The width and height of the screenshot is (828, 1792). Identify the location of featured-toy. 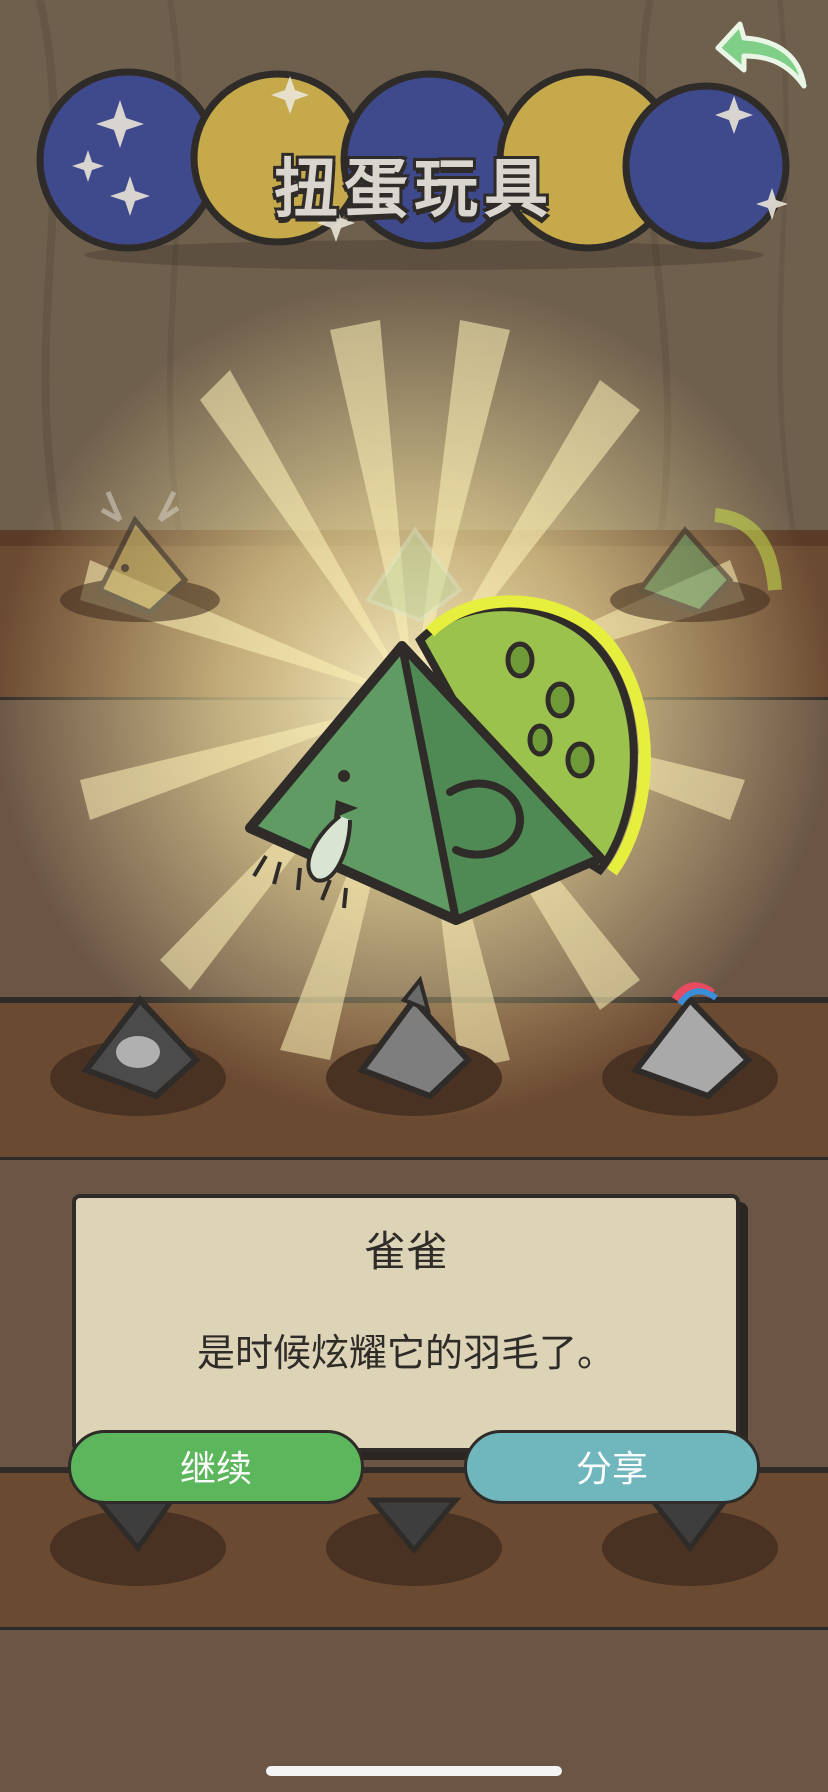
(448, 760).